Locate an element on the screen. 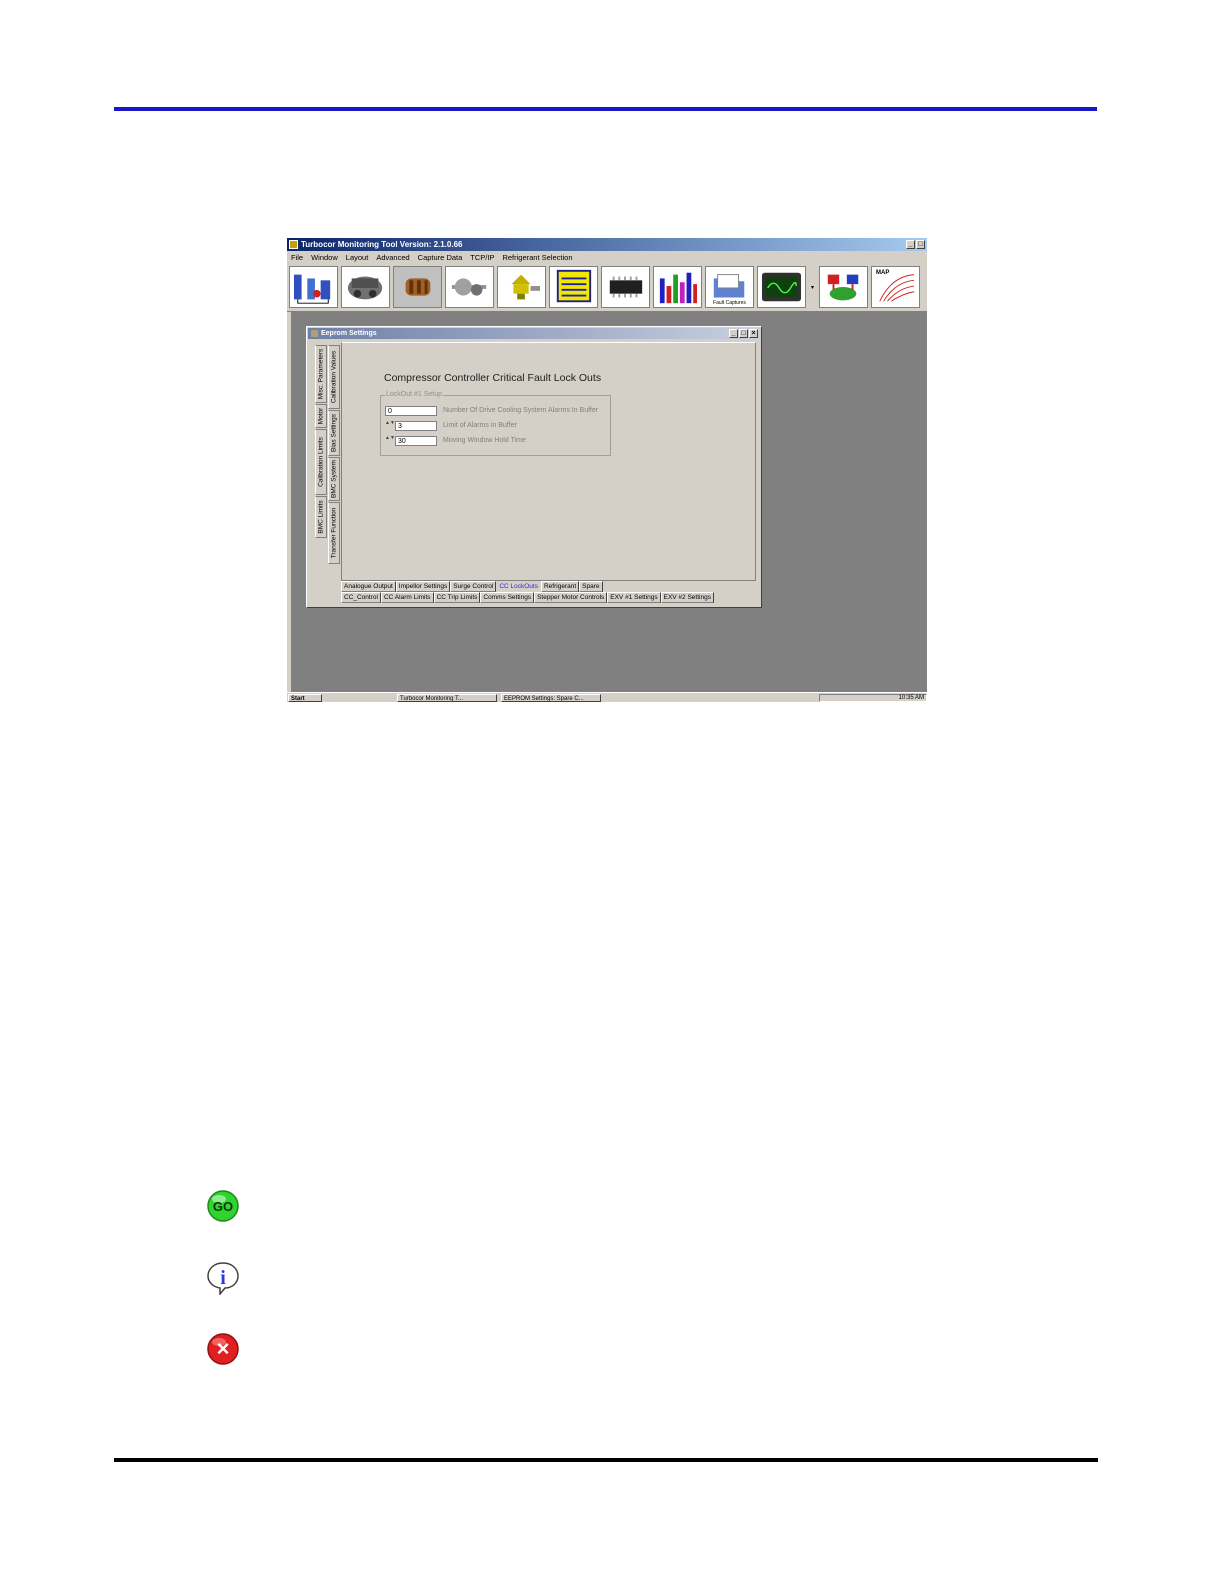 This screenshot has width=1224, height=1584. quick-launch-icons is located at coordinates (358, 698).